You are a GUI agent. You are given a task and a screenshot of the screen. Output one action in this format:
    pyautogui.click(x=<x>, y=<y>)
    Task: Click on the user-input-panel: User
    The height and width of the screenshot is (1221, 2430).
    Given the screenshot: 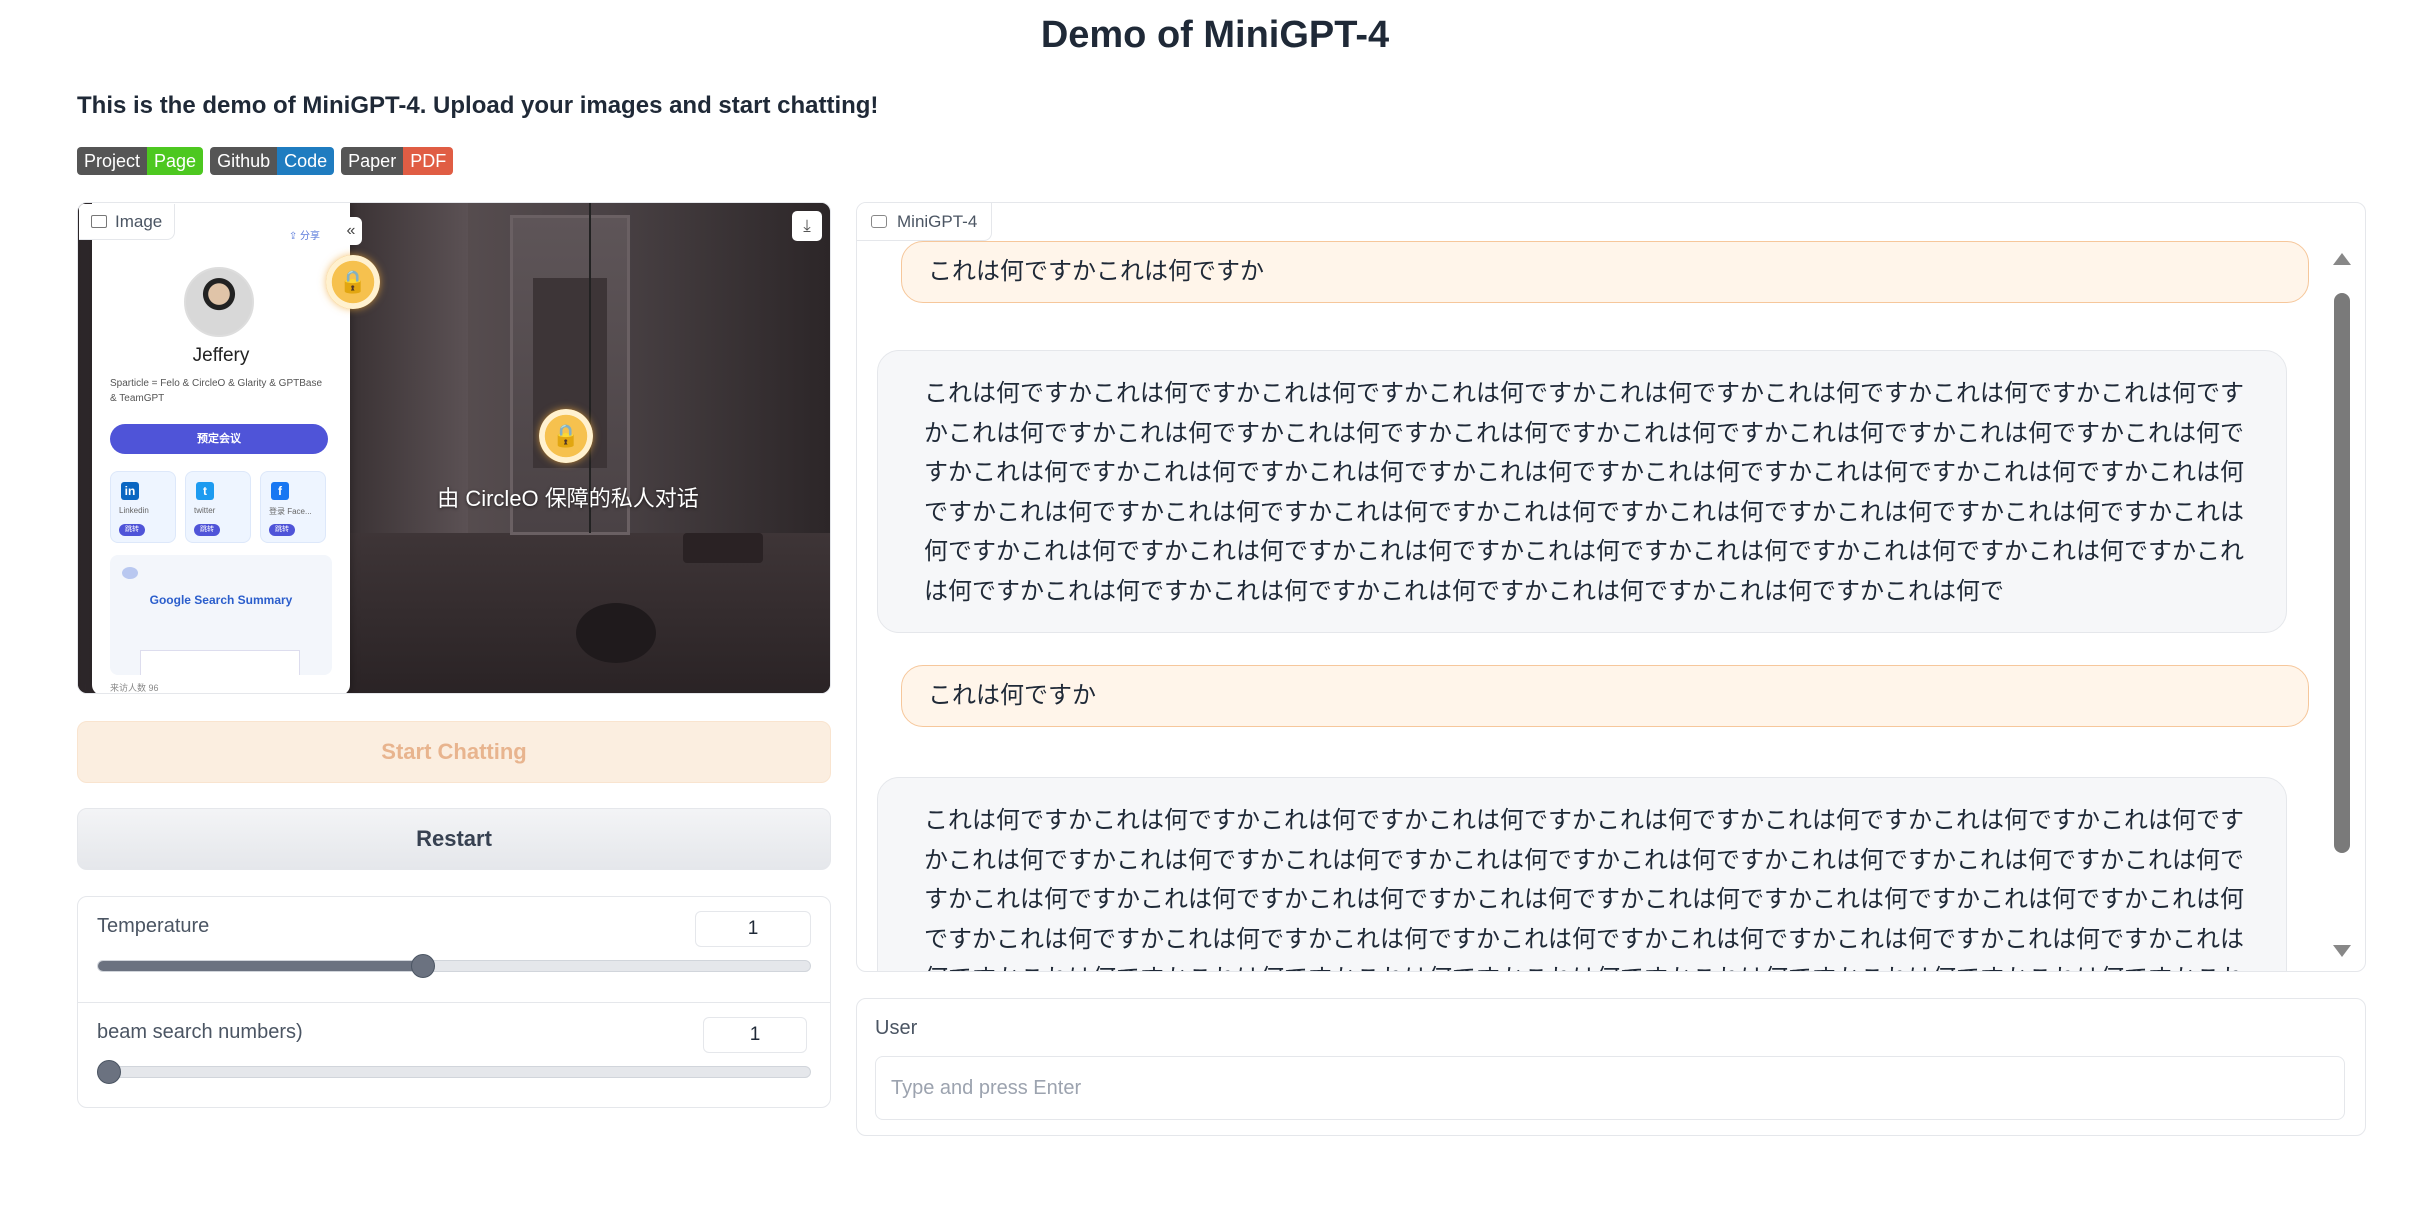 What is the action you would take?
    pyautogui.click(x=1611, y=1067)
    